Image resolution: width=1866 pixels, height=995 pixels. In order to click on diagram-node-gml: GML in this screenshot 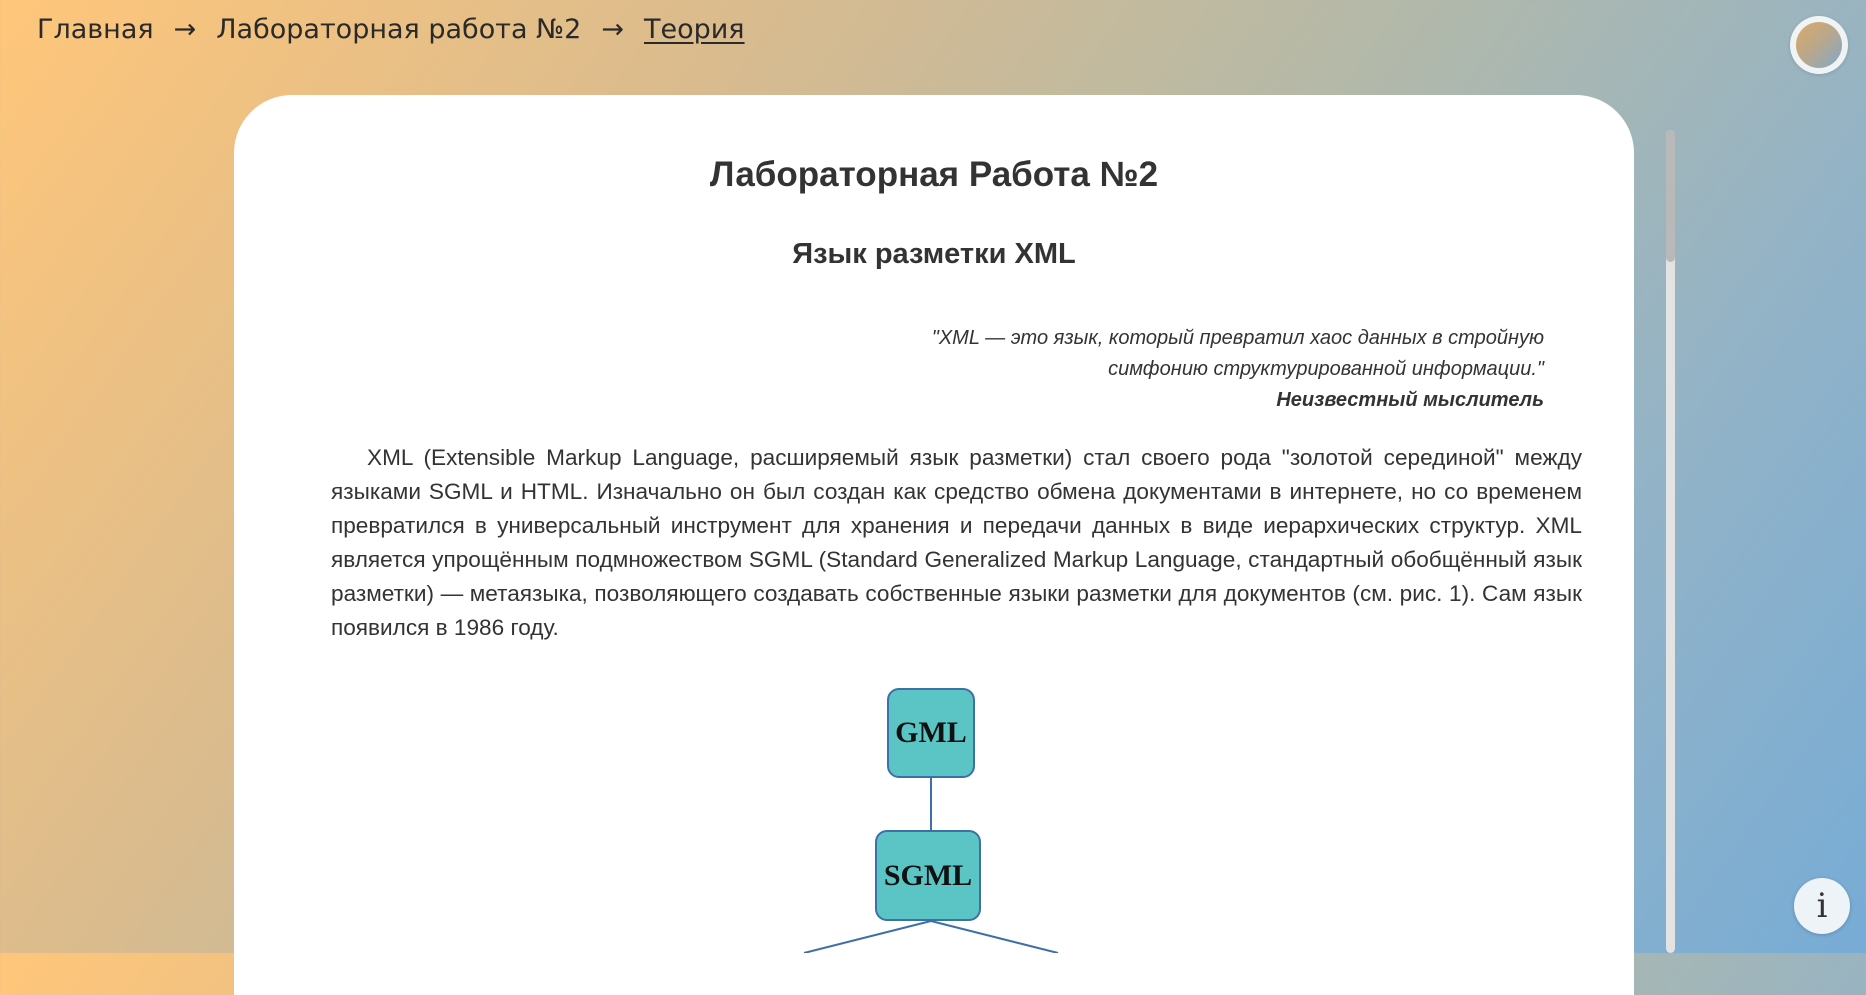, I will do `click(931, 733)`.